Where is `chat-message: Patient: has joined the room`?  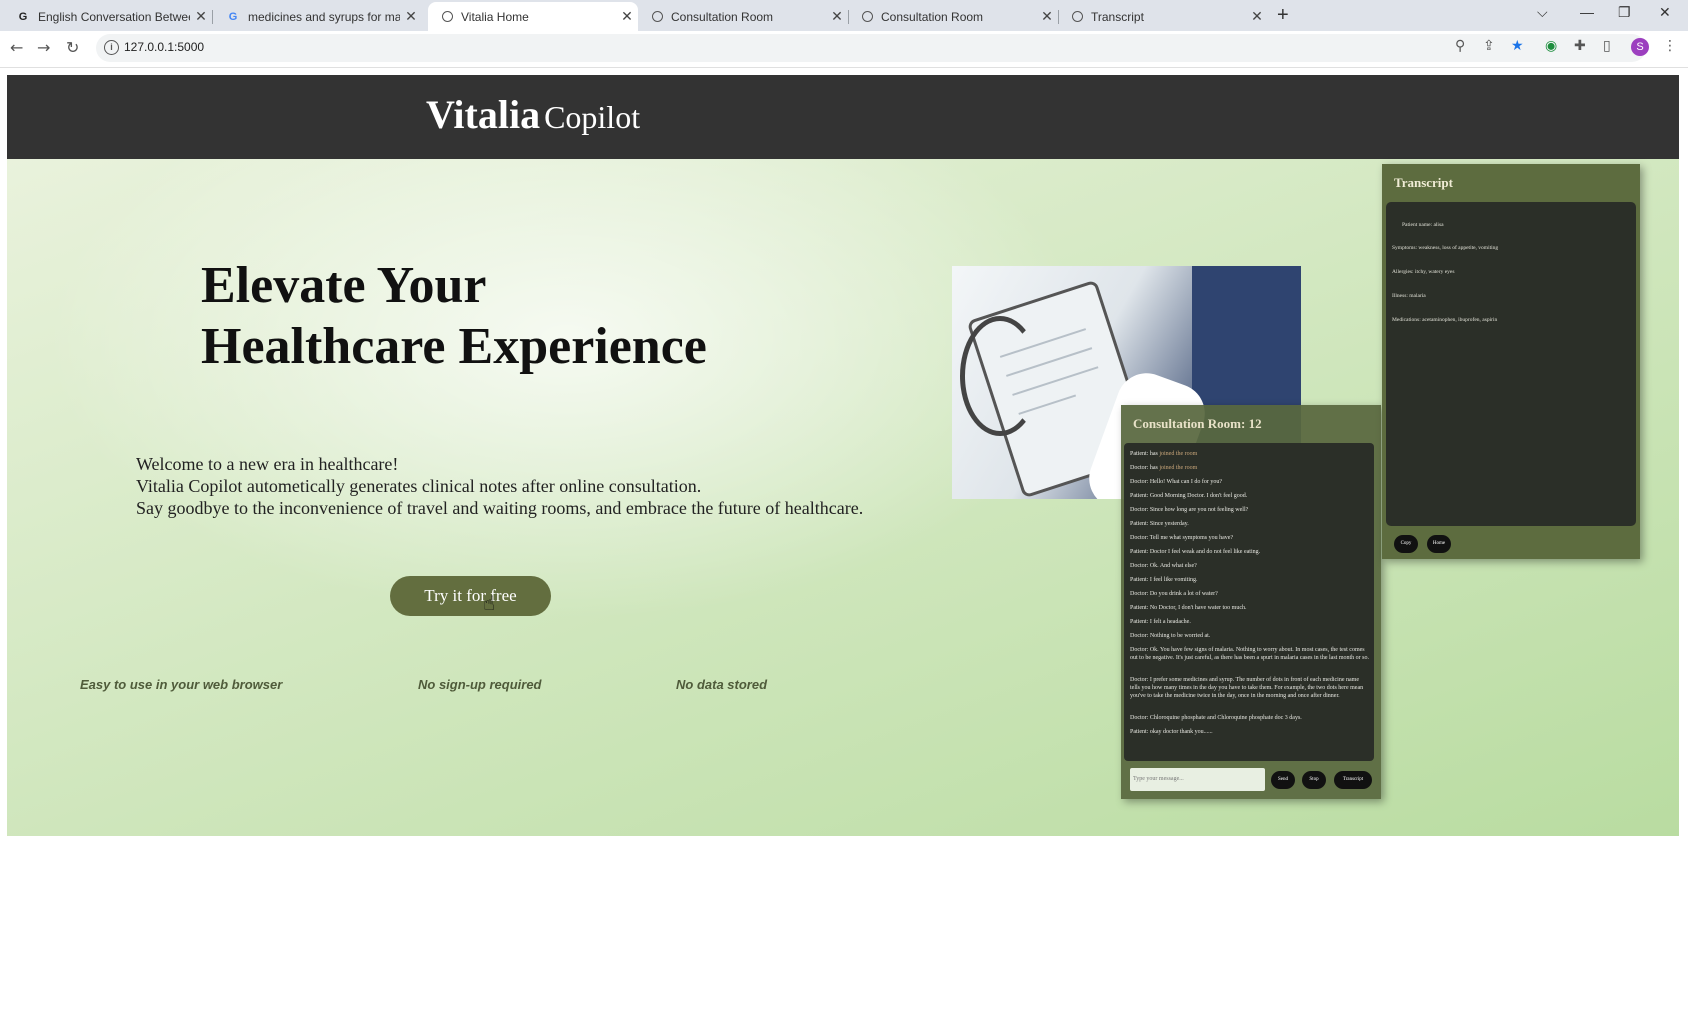 chat-message: Patient: has joined the room is located at coordinates (1164, 454).